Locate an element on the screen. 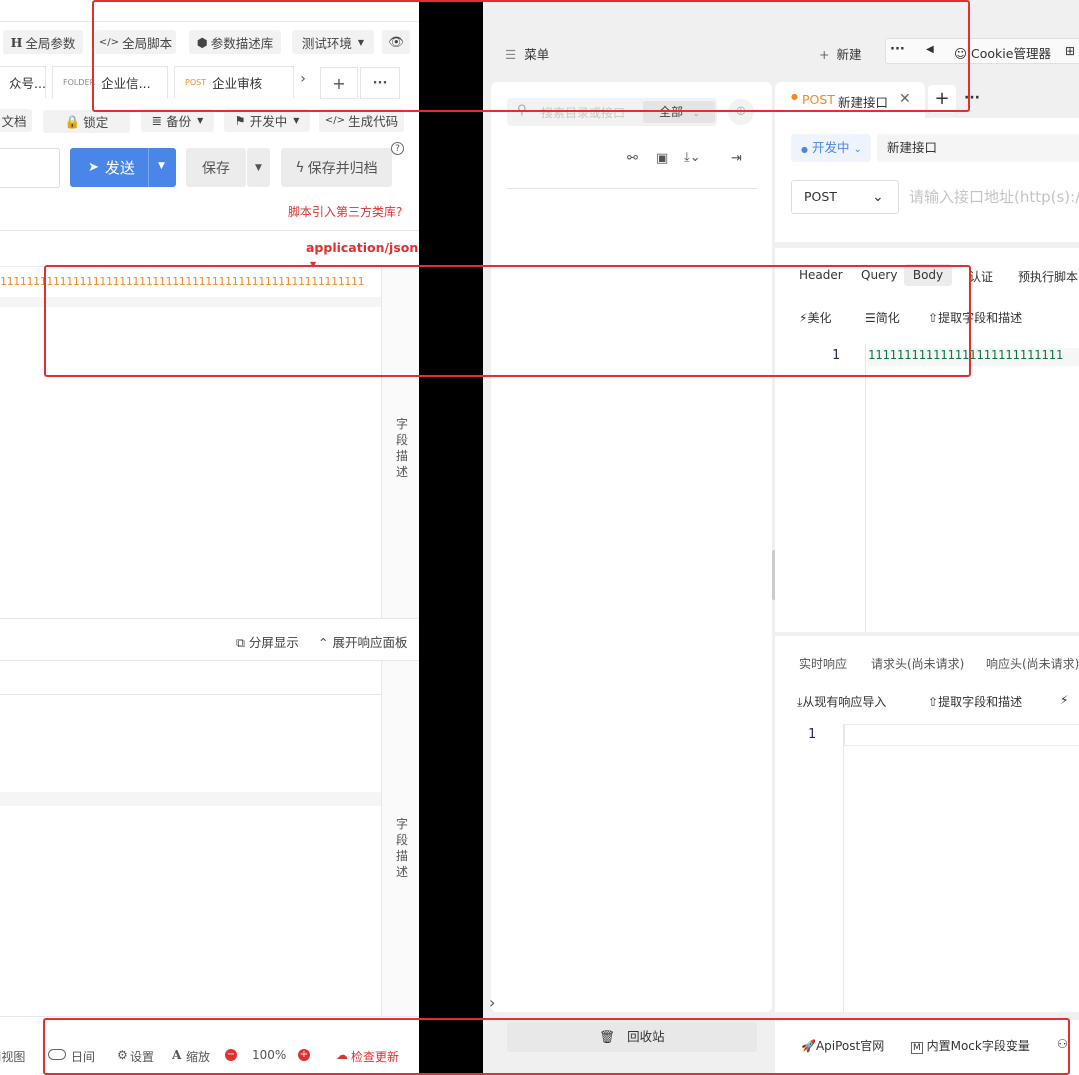 This screenshot has width=1079, height=1075. save-label: 保存 is located at coordinates (216, 168).